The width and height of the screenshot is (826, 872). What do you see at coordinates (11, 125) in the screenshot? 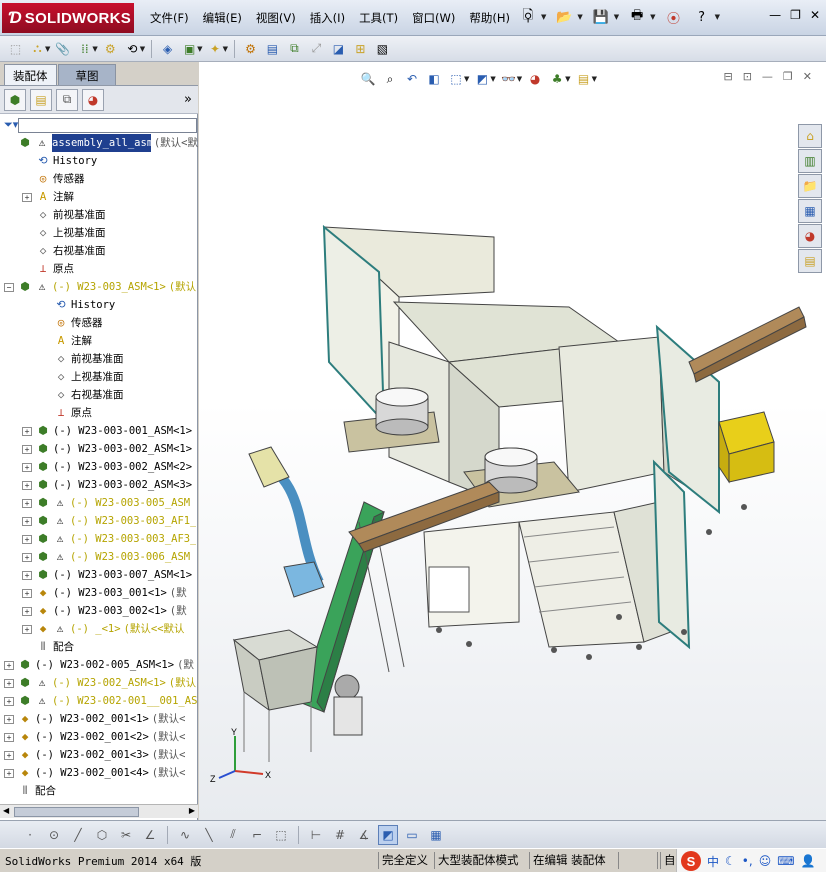
I see `filter-icon: ⏷▾` at bounding box center [11, 125].